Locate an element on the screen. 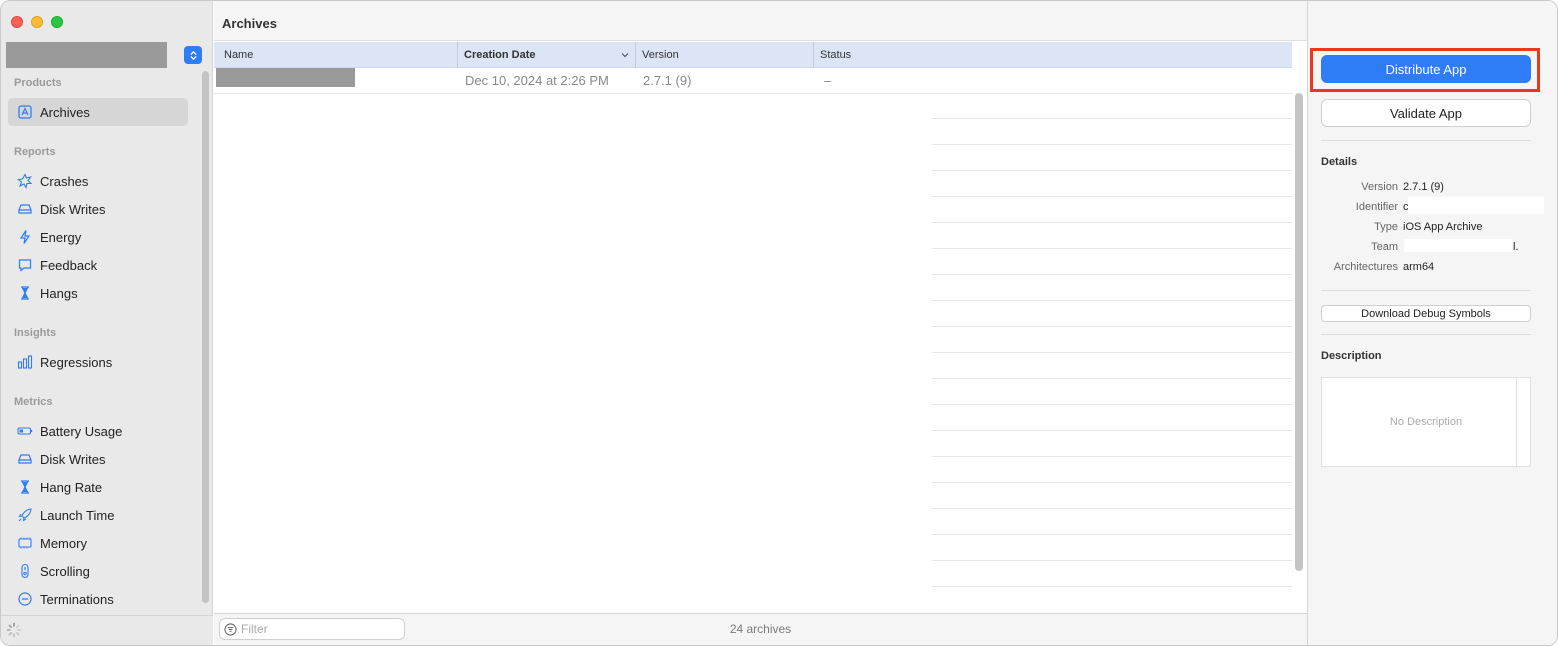  column-header-status: Status is located at coordinates (1053, 55).